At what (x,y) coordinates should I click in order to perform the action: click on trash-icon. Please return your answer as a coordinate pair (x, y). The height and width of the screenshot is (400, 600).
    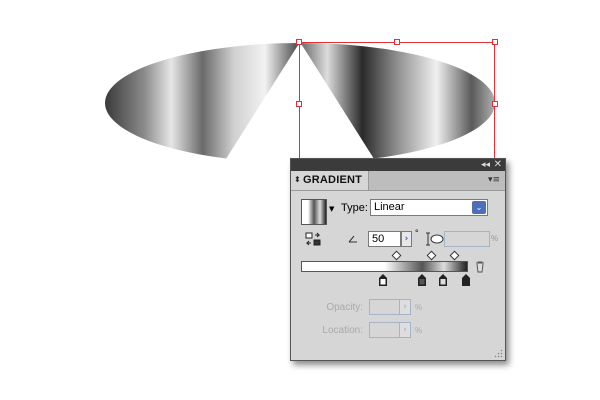
    Looking at the image, I should click on (480, 267).